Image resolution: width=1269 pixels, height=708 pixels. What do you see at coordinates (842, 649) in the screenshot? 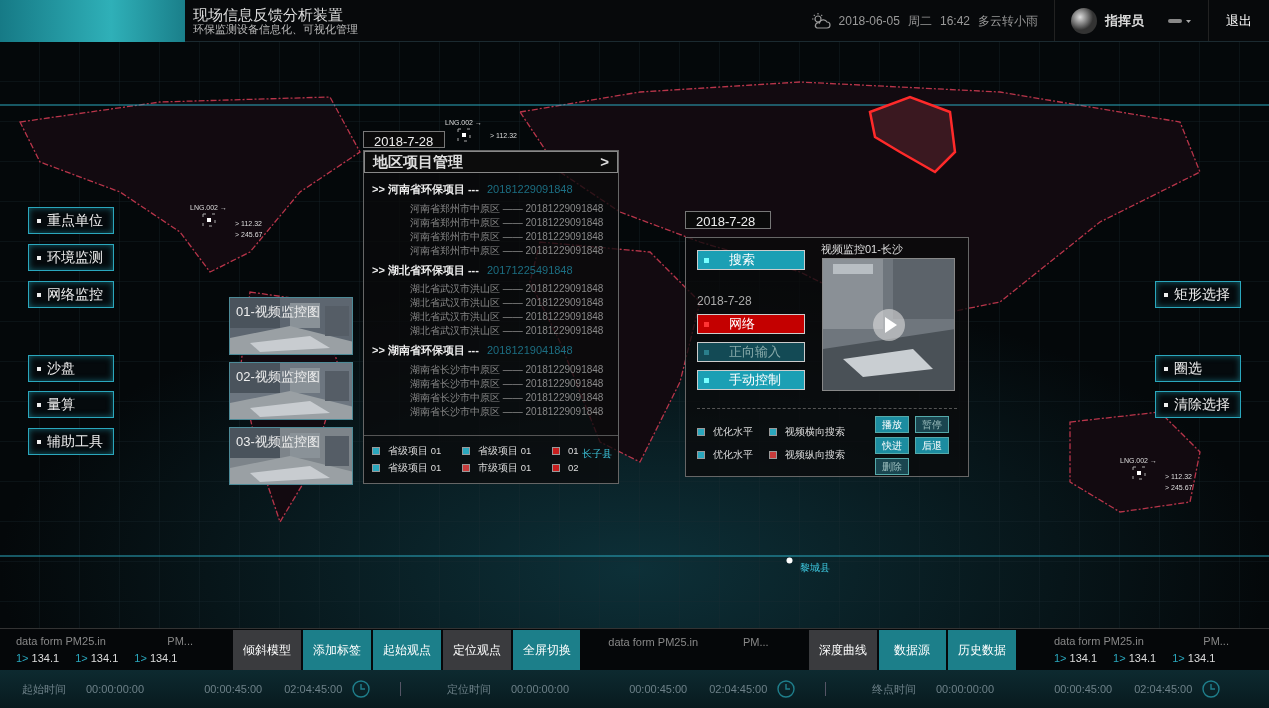
I see `toolbar-button: 深度曲线` at bounding box center [842, 649].